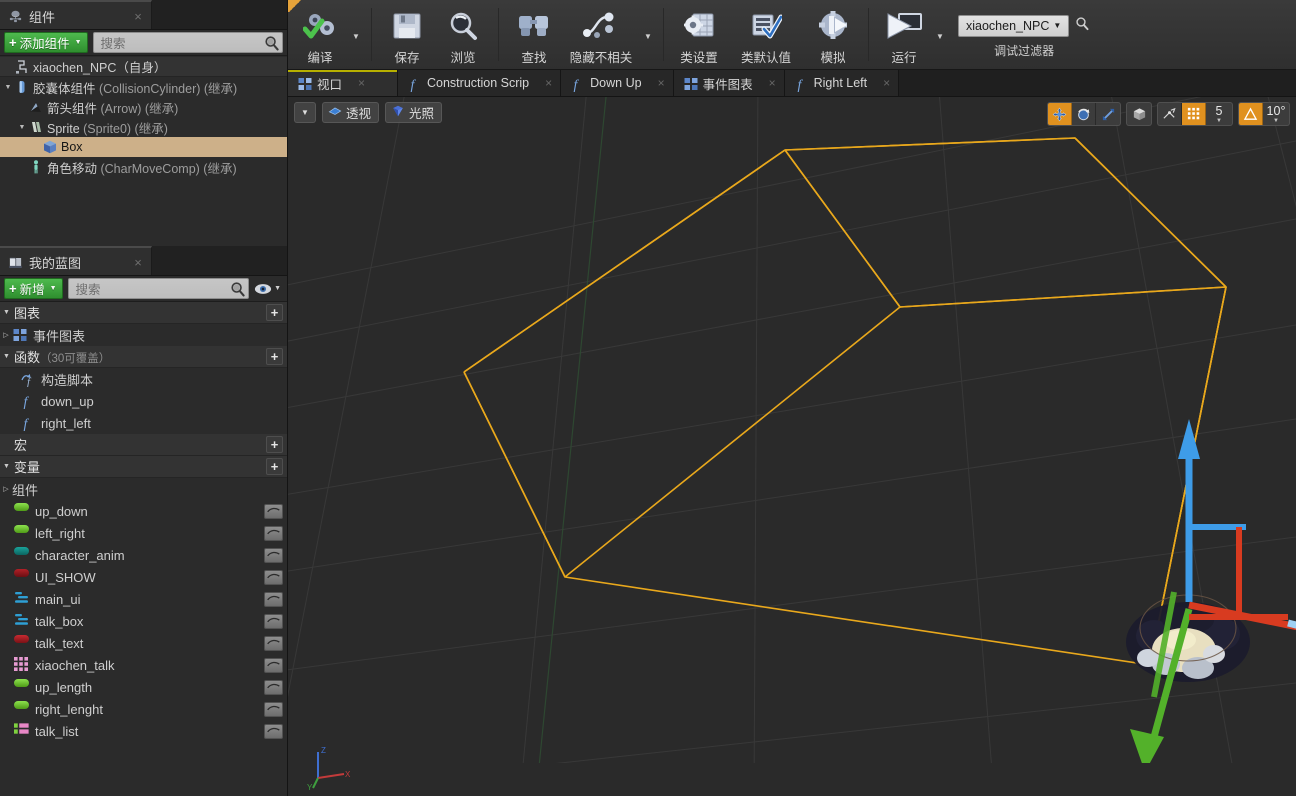 Image resolution: width=1296 pixels, height=796 pixels. What do you see at coordinates (143, 643) in the screenshot?
I see `variable-row: talk_text` at bounding box center [143, 643].